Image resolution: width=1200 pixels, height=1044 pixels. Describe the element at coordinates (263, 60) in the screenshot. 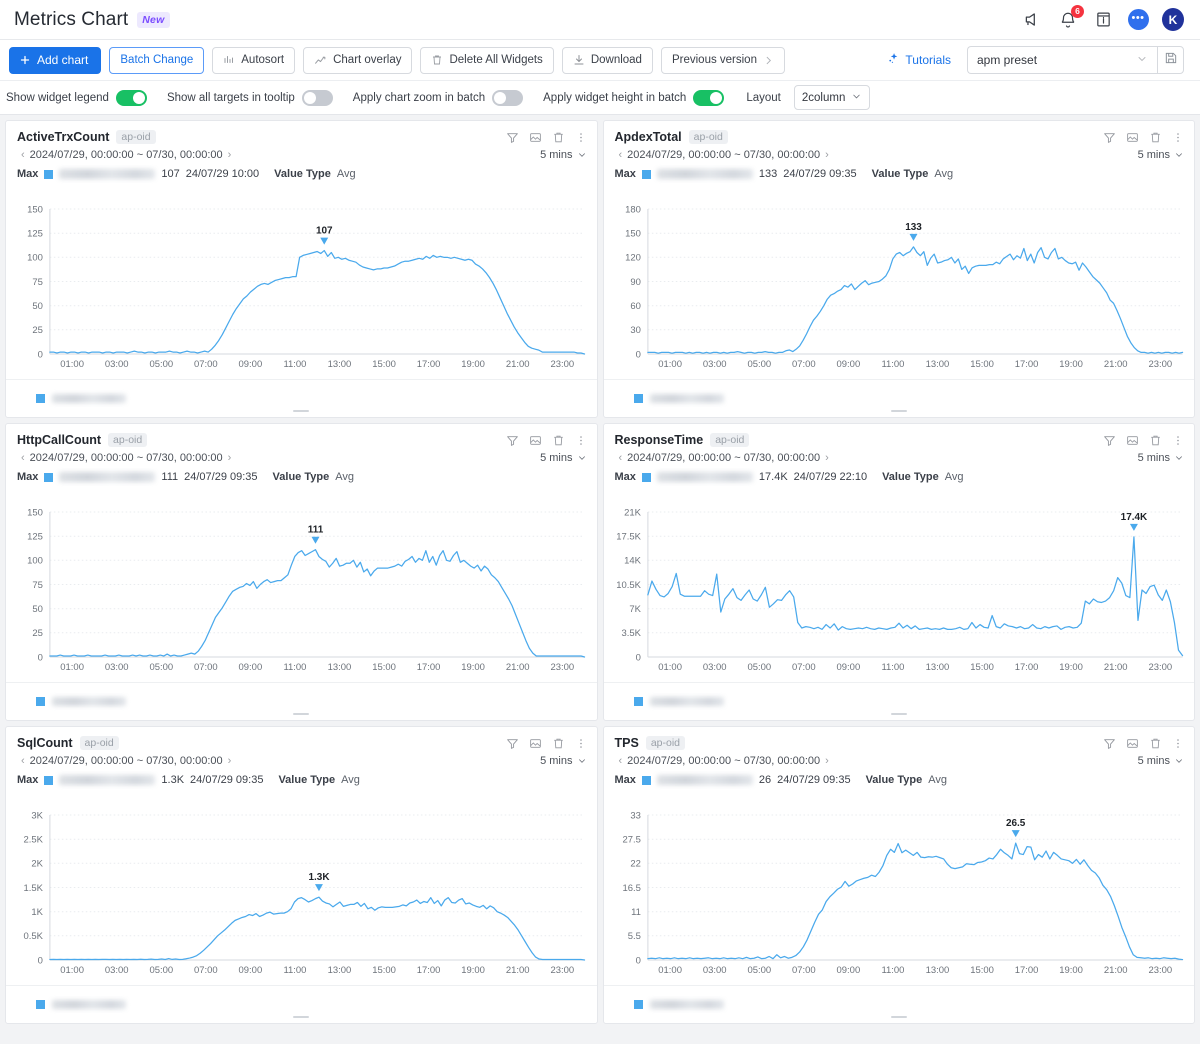

I see `autosort-label: Autosort` at that location.